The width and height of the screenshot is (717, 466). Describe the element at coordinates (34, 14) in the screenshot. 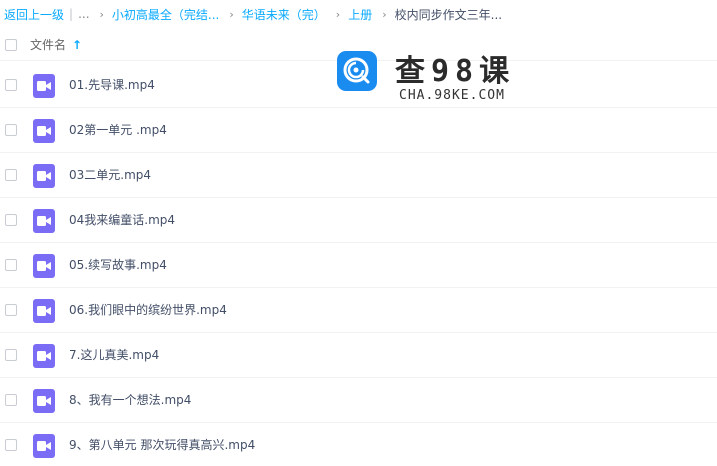

I see `back-link: 返回上一级` at that location.